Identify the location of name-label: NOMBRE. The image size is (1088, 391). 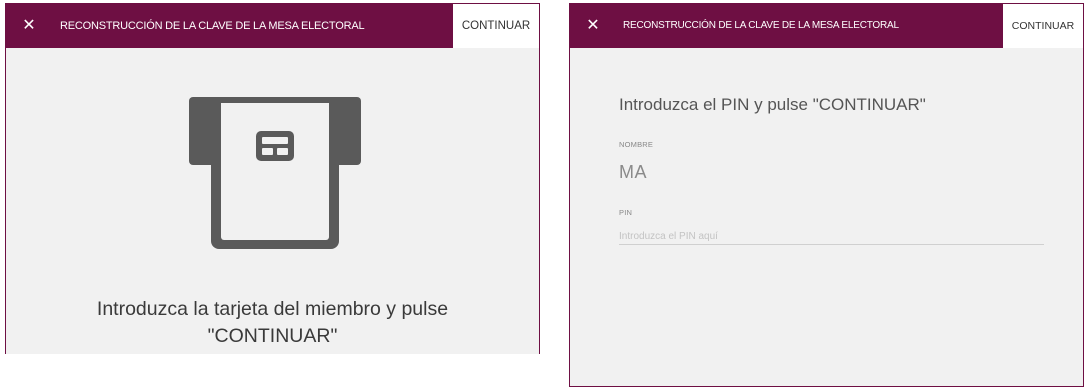
(636, 144).